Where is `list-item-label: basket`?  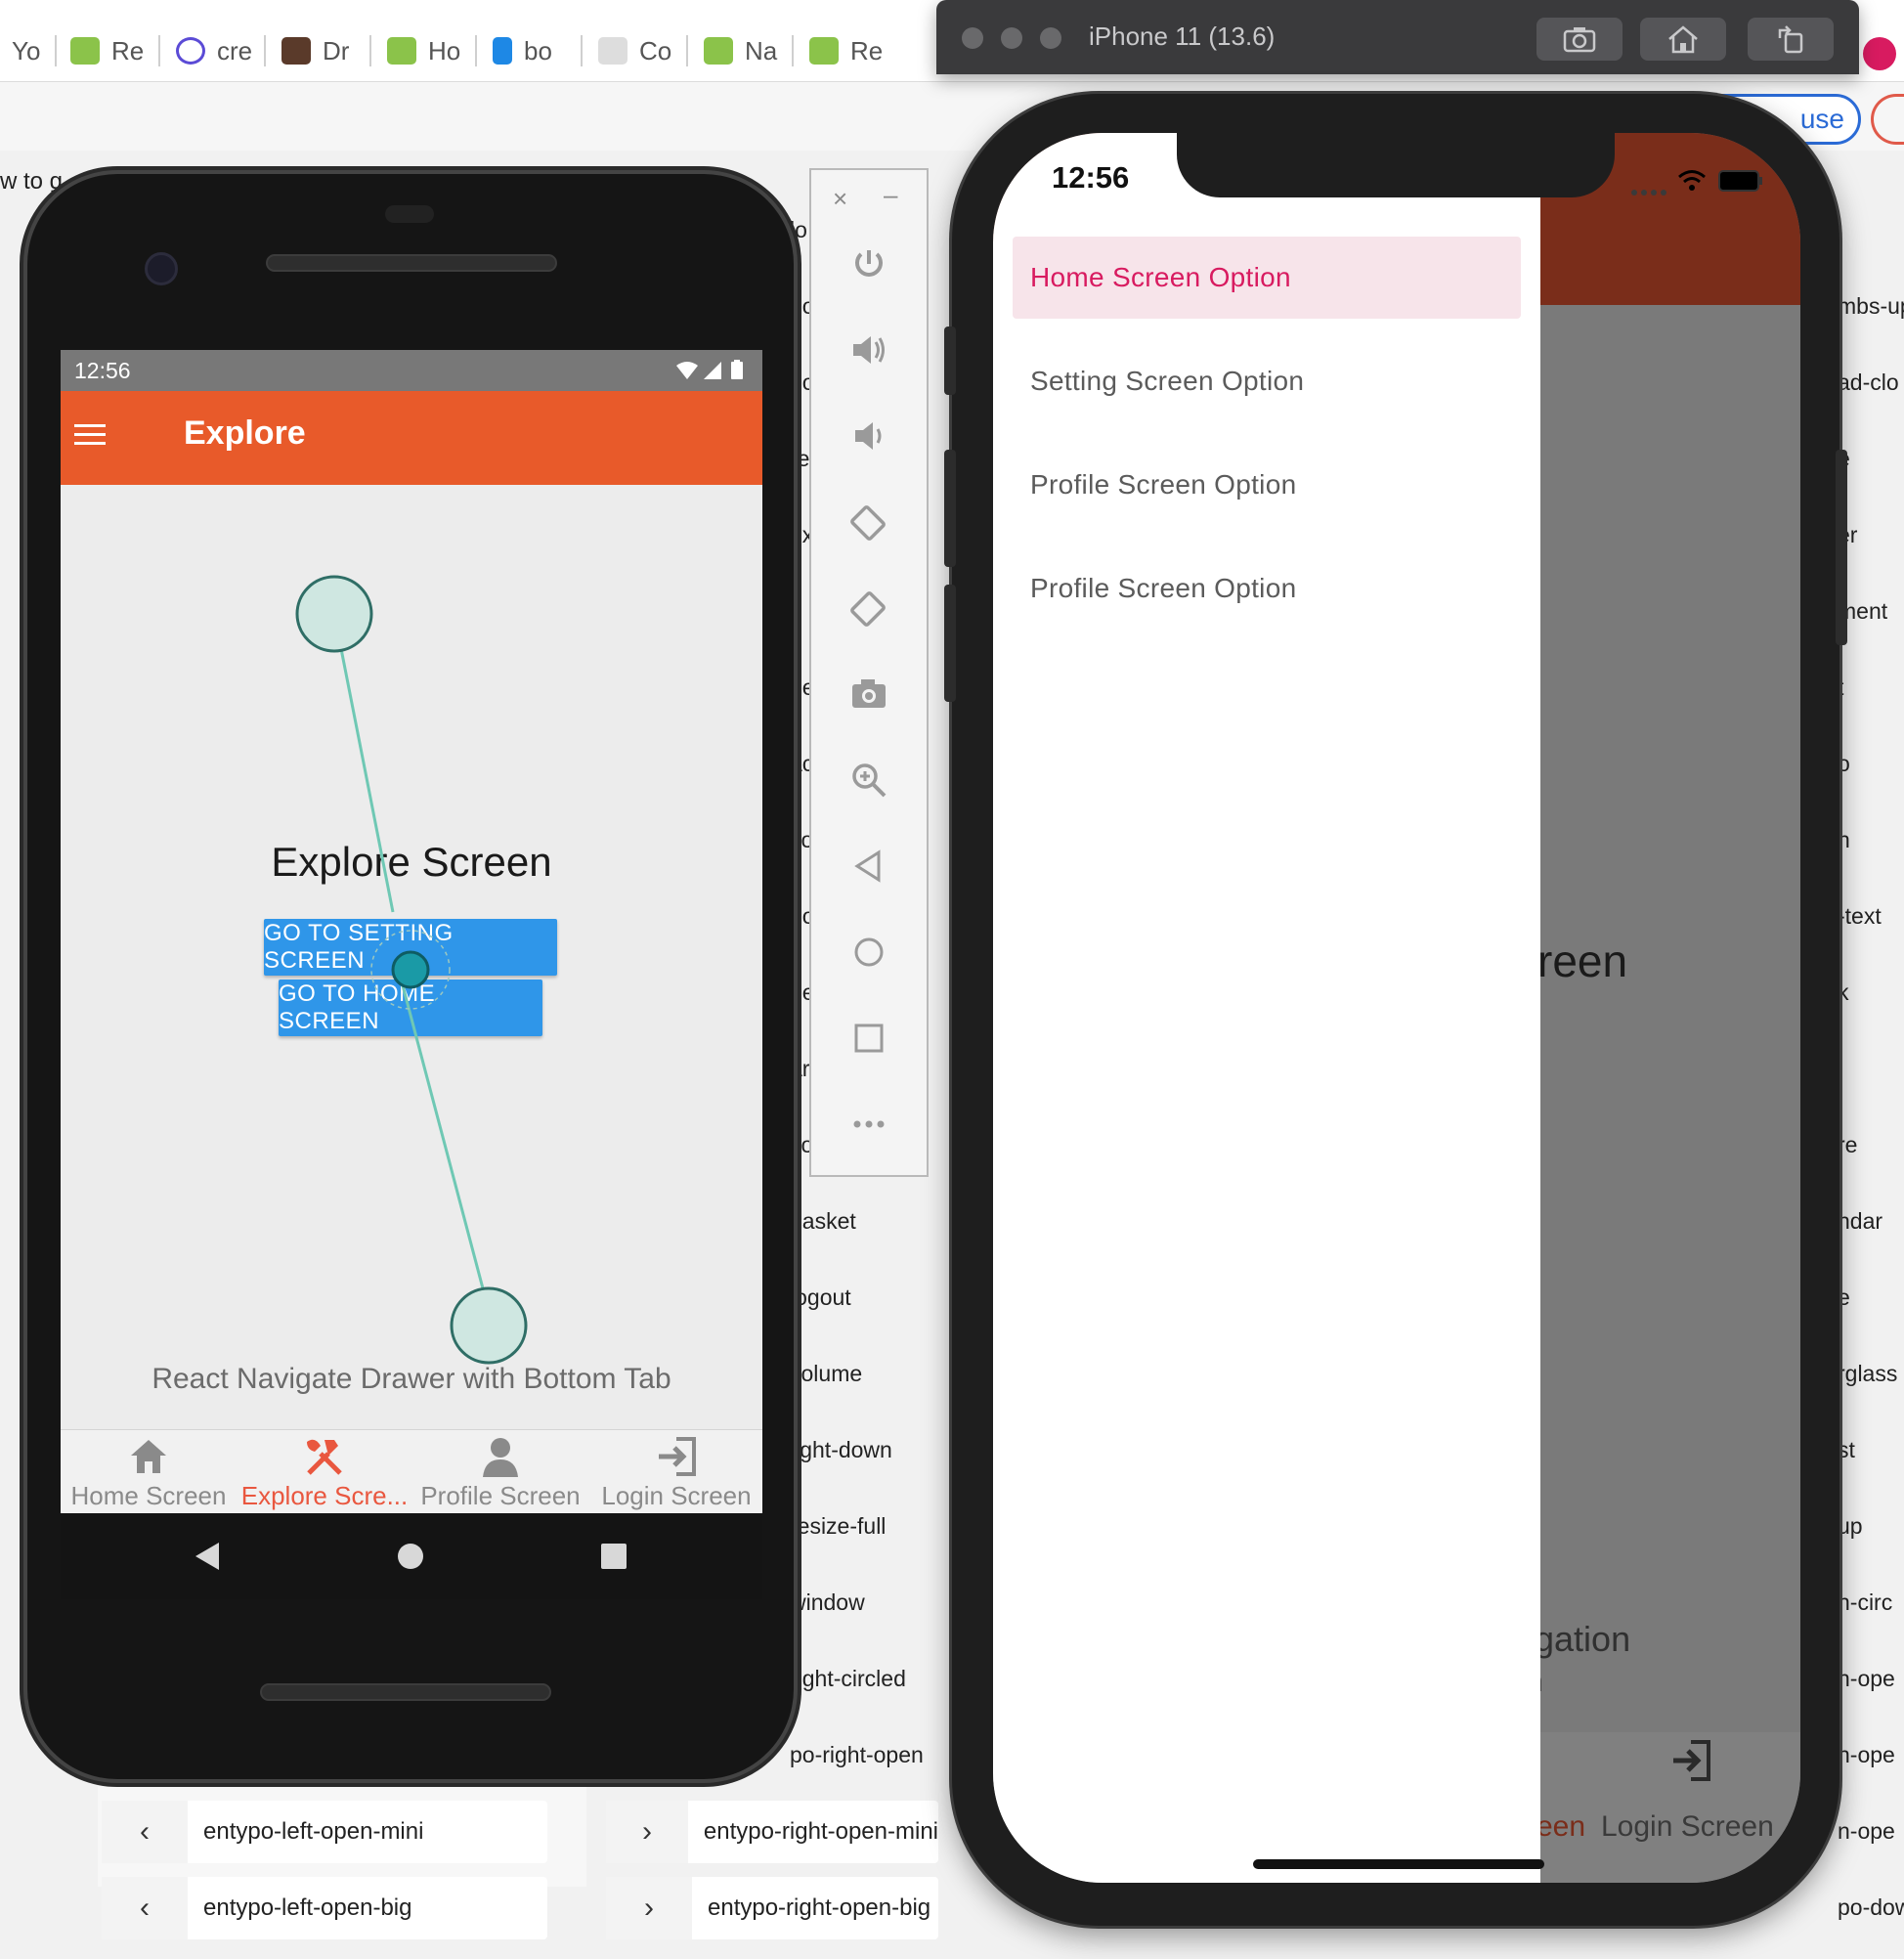
list-item-label: basket is located at coordinates (823, 1221).